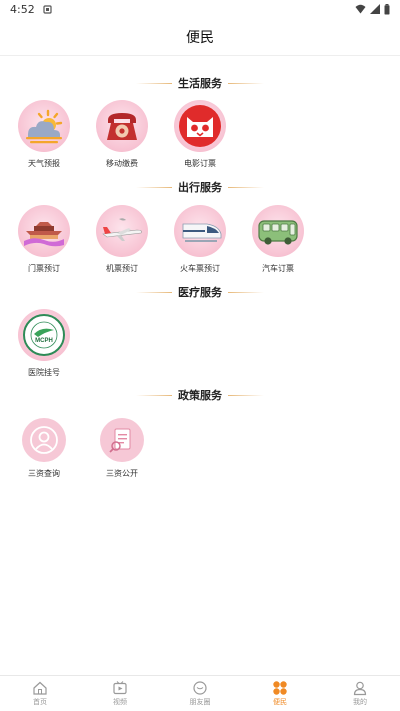  Describe the element at coordinates (44, 372) in the screenshot. I see `tile-label: 医院挂号` at that location.